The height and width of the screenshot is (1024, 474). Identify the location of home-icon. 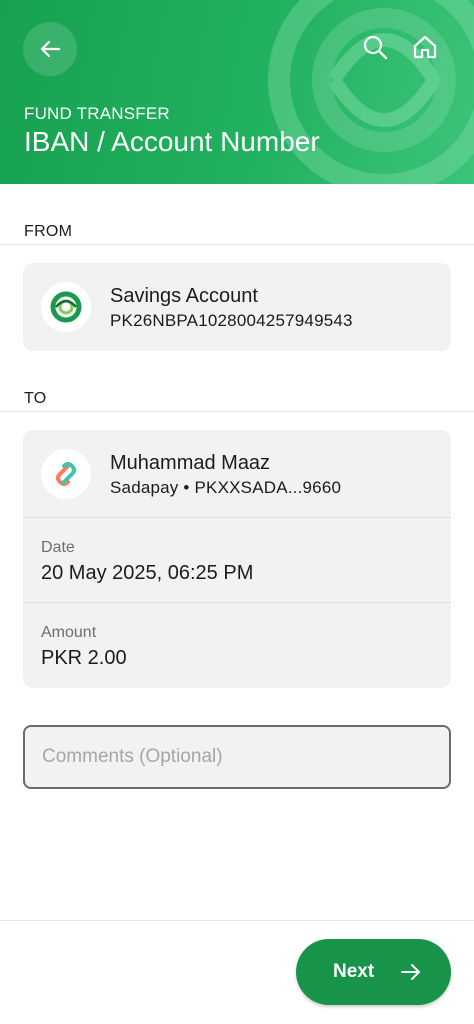
(425, 47).